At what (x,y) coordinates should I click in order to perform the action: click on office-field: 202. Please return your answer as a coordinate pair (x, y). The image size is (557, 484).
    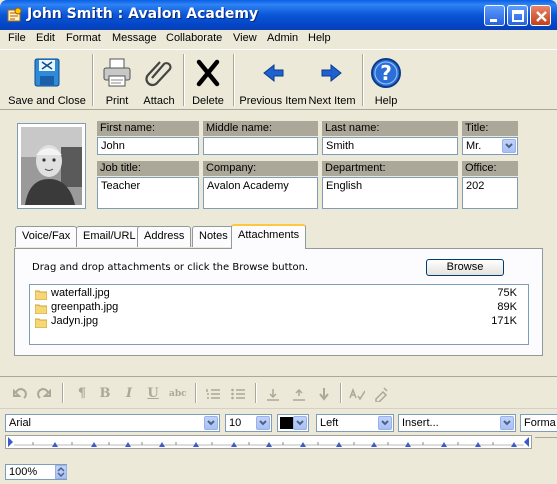
    Looking at the image, I should click on (490, 193).